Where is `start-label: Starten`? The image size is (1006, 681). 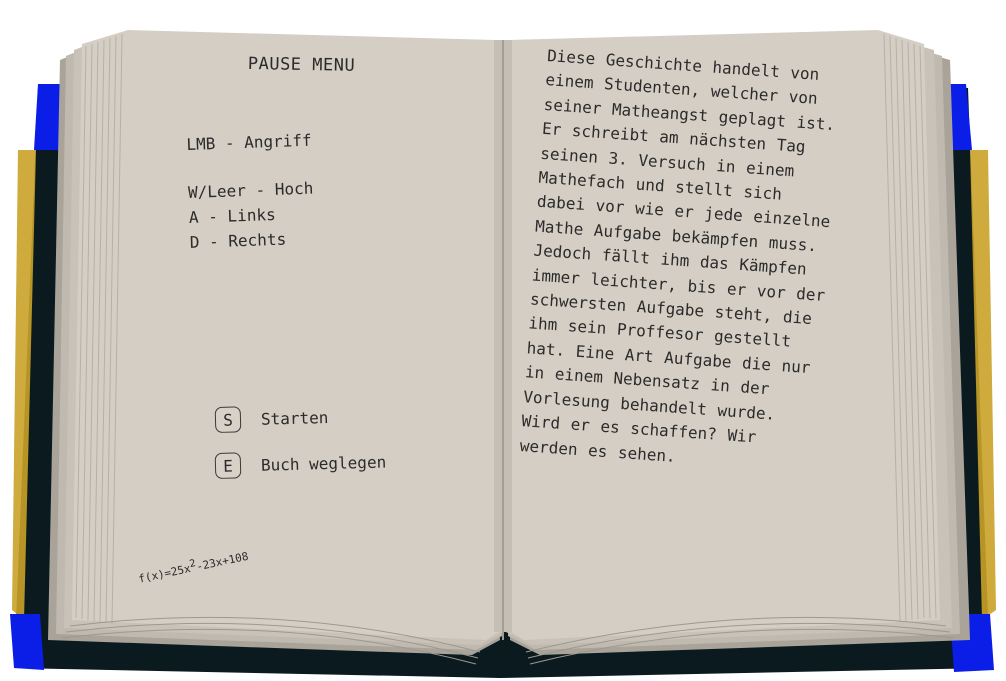 start-label: Starten is located at coordinates (294, 418).